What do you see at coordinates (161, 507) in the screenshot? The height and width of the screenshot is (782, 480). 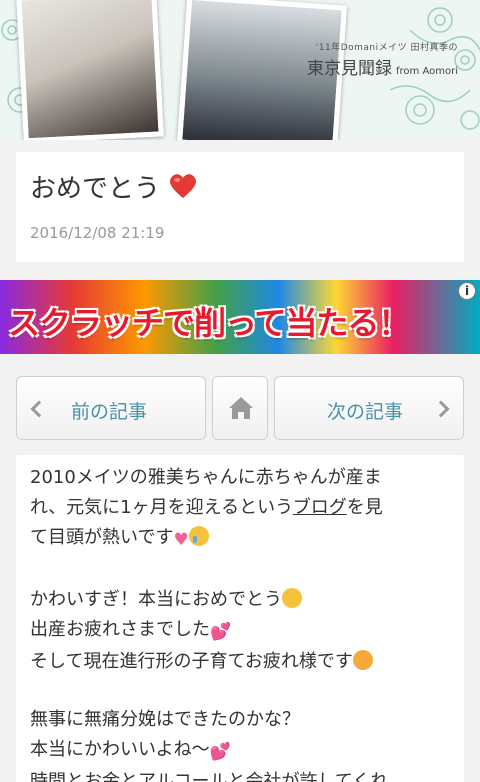 I see `body-text: れ、元気に1ヶ月を迎えるという` at bounding box center [161, 507].